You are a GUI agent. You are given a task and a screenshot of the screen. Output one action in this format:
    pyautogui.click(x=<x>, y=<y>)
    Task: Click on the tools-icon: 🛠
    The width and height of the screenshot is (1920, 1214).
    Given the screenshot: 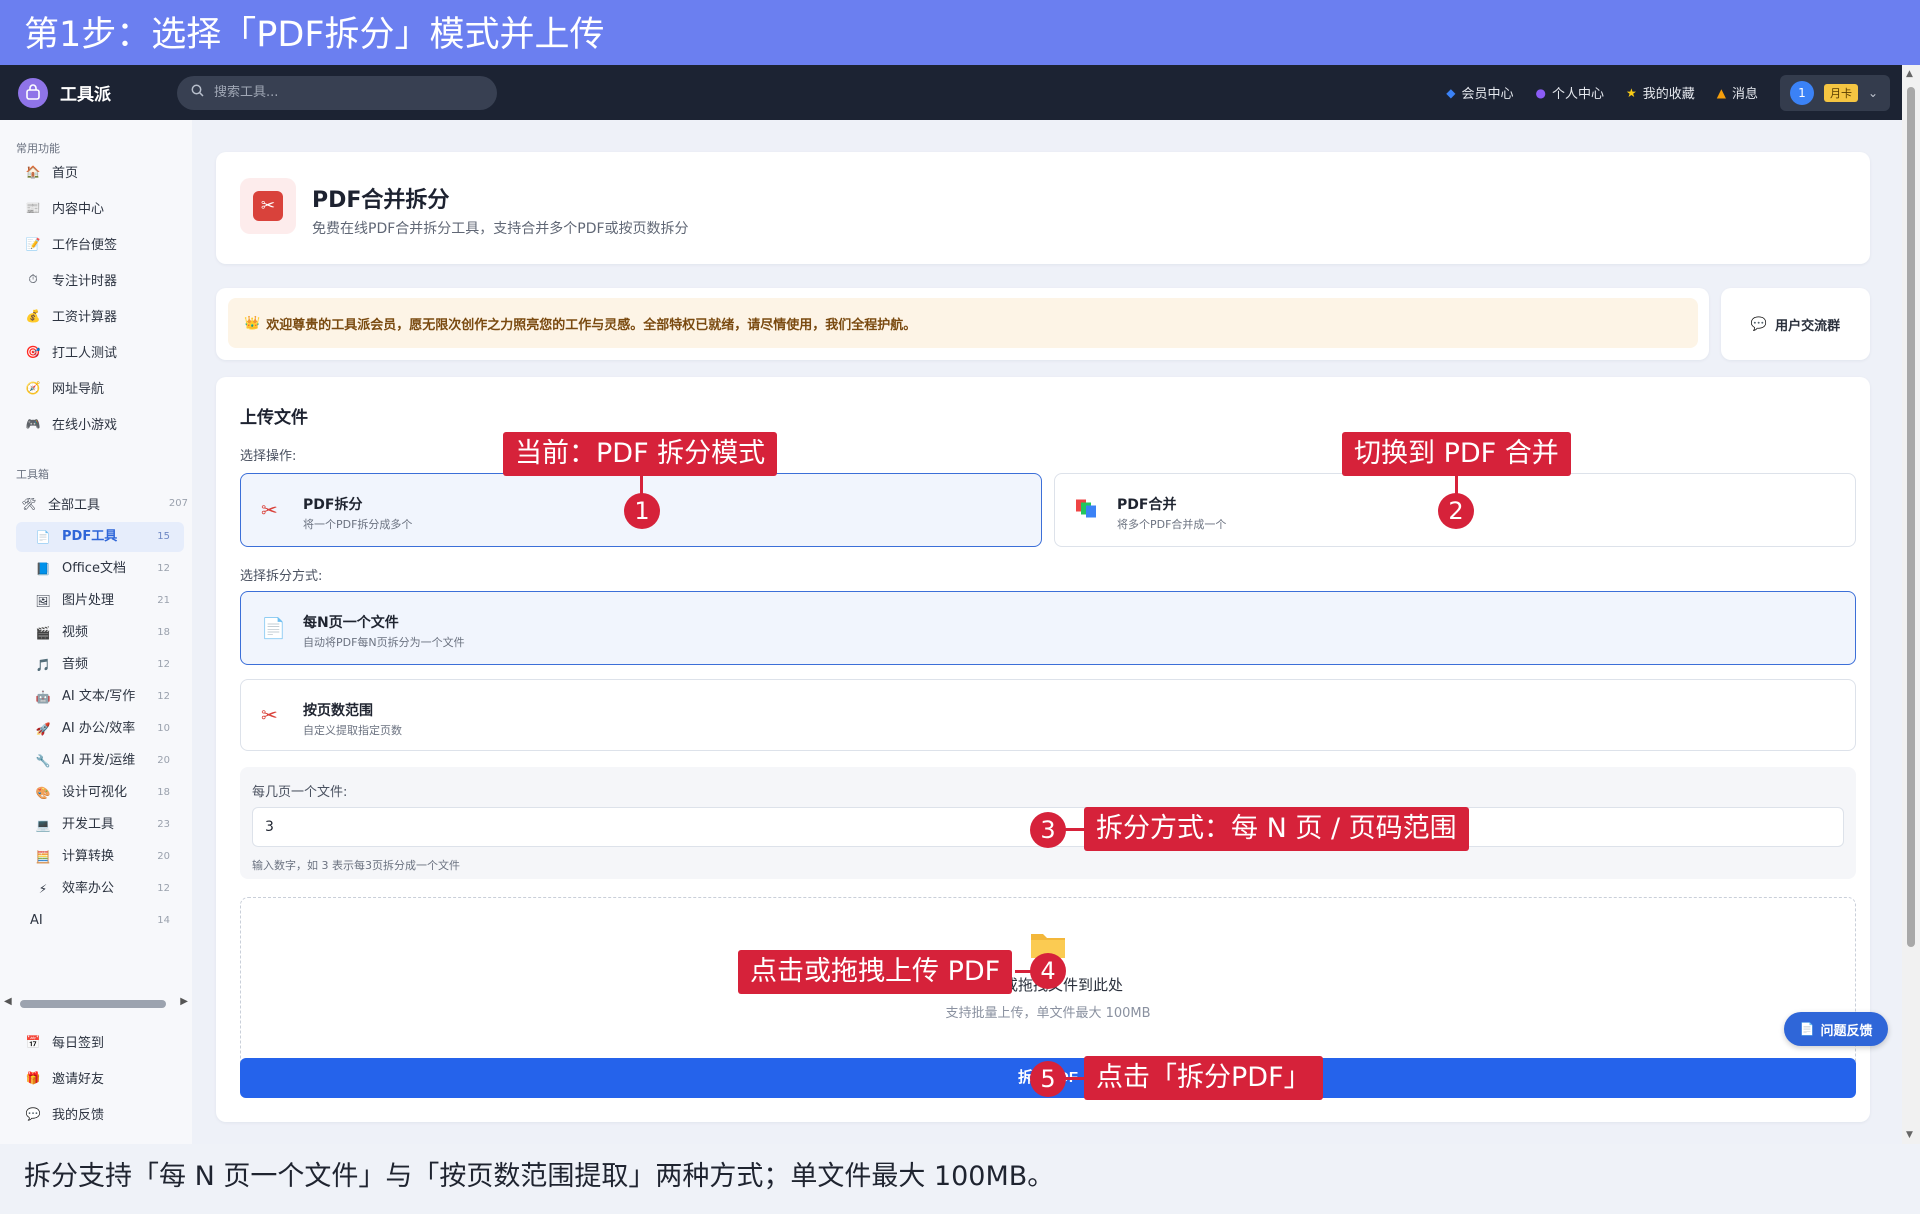 What is the action you would take?
    pyautogui.click(x=29, y=503)
    